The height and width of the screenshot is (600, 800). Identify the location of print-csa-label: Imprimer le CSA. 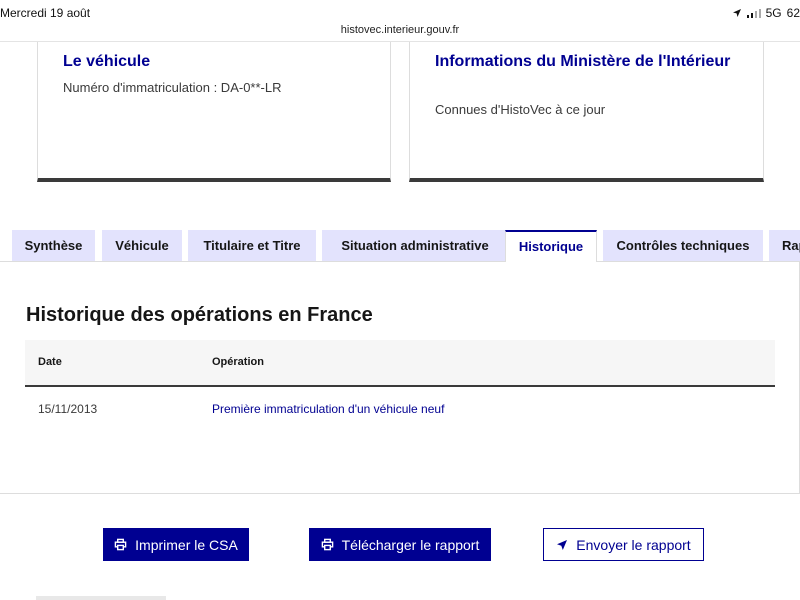
(186, 544).